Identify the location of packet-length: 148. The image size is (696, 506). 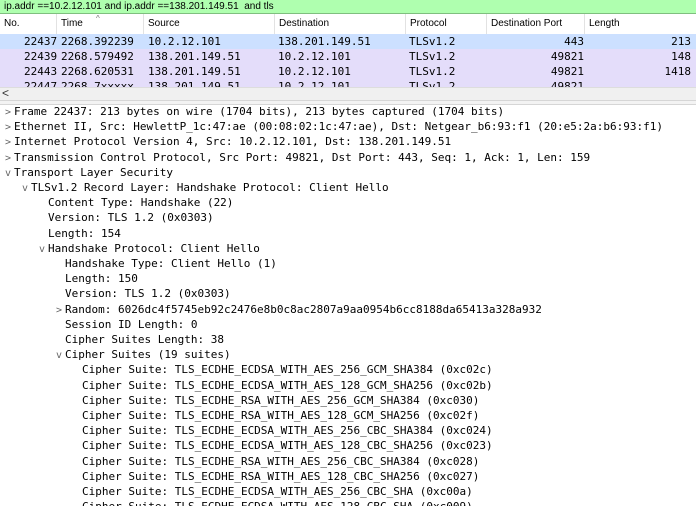
(681, 56).